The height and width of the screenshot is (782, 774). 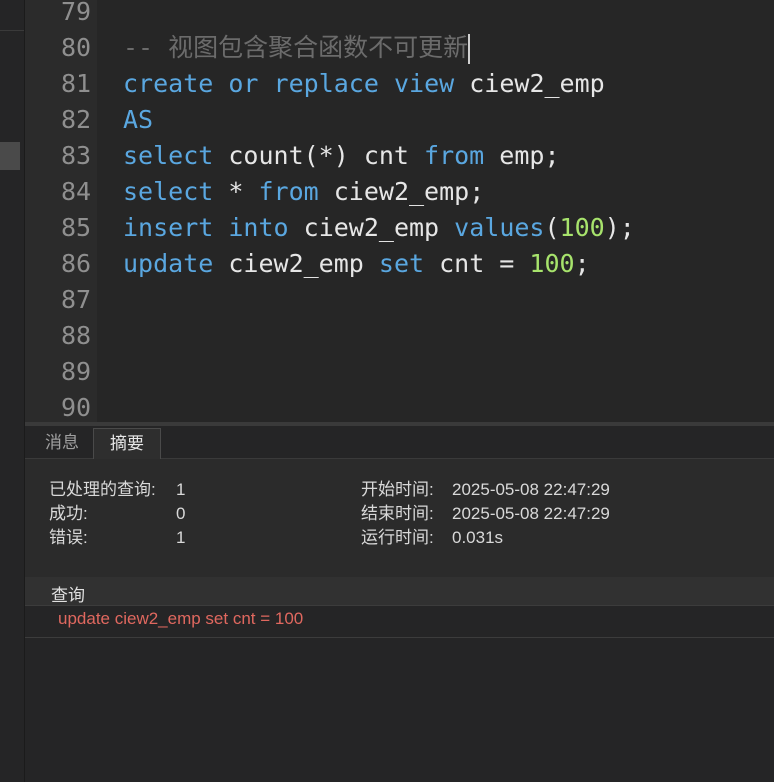 What do you see at coordinates (399, 622) in the screenshot?
I see `query-row: update ciew2_emp set cnt = 100` at bounding box center [399, 622].